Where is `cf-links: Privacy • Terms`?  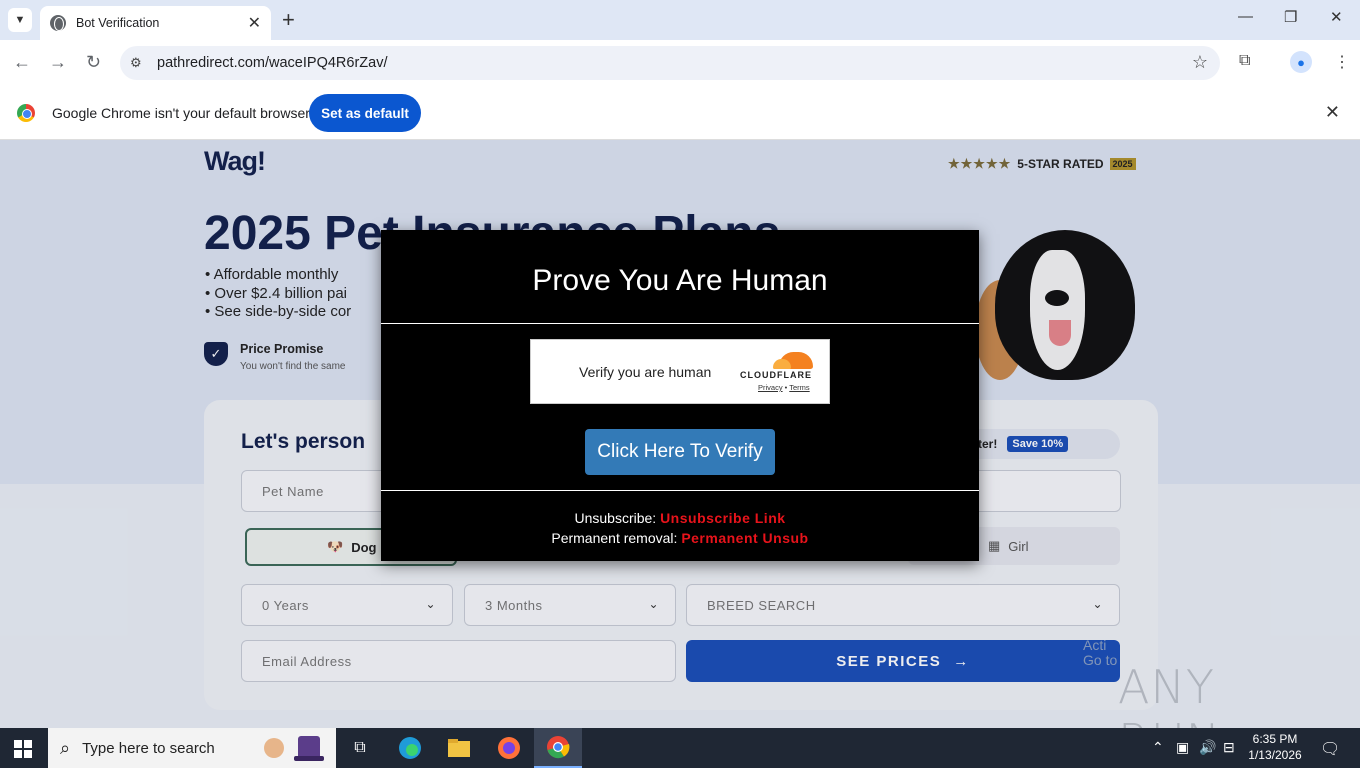 cf-links: Privacy • Terms is located at coordinates (784, 387).